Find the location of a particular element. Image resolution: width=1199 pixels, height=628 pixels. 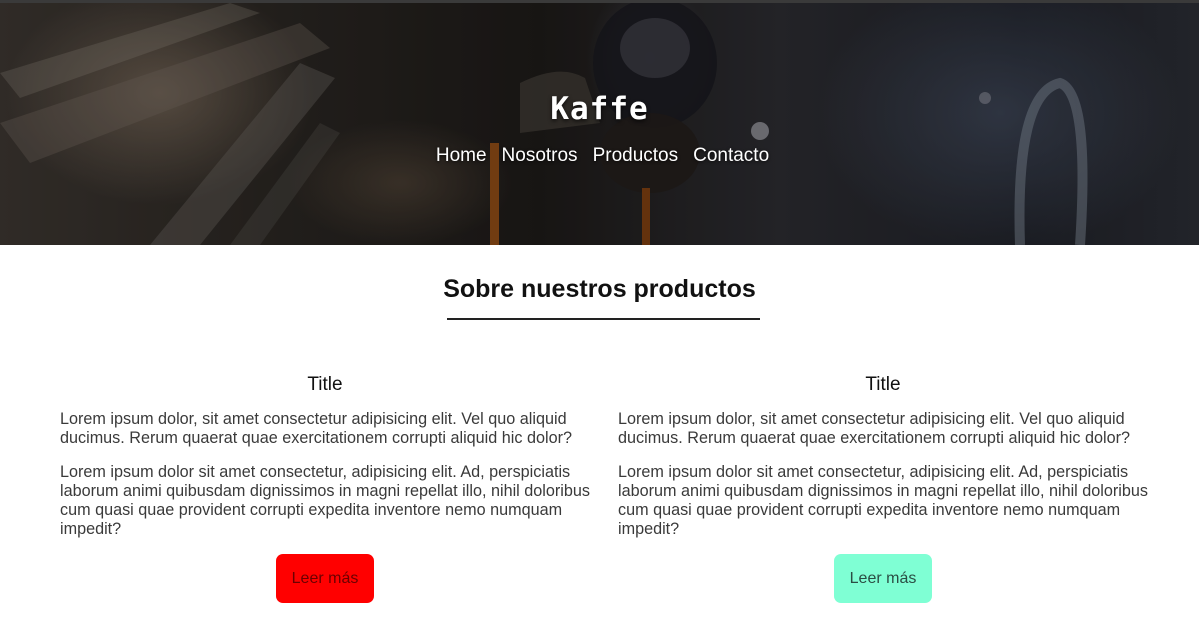

nav-link-contacto: Contacto is located at coordinates (731, 156).